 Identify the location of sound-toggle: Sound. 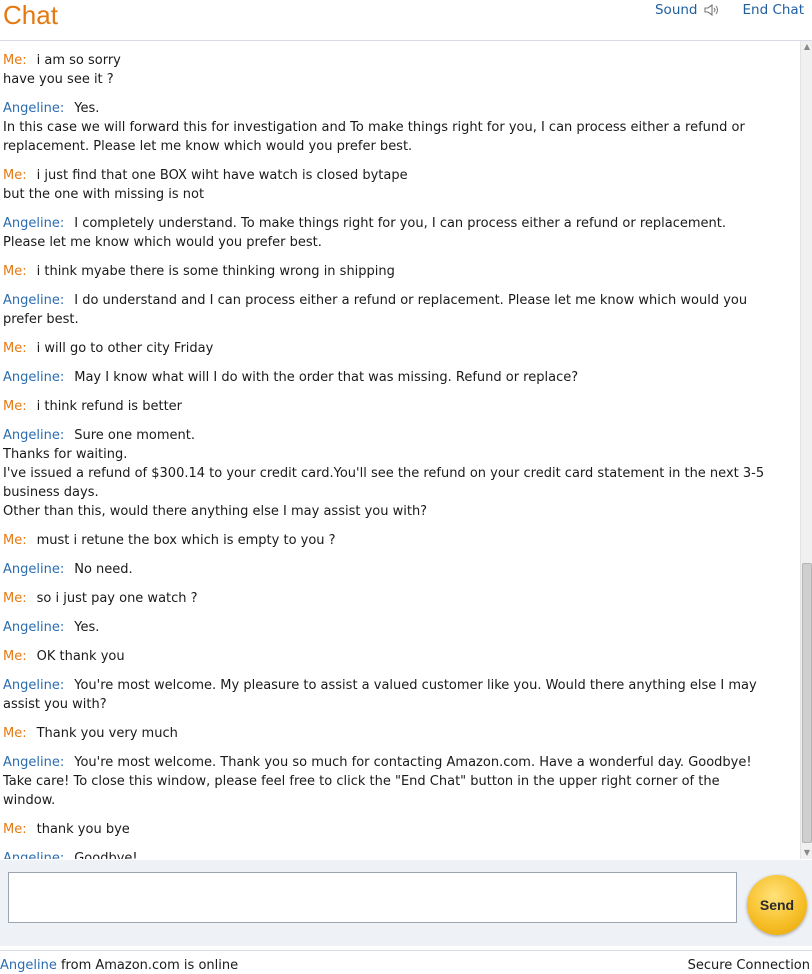
(676, 10).